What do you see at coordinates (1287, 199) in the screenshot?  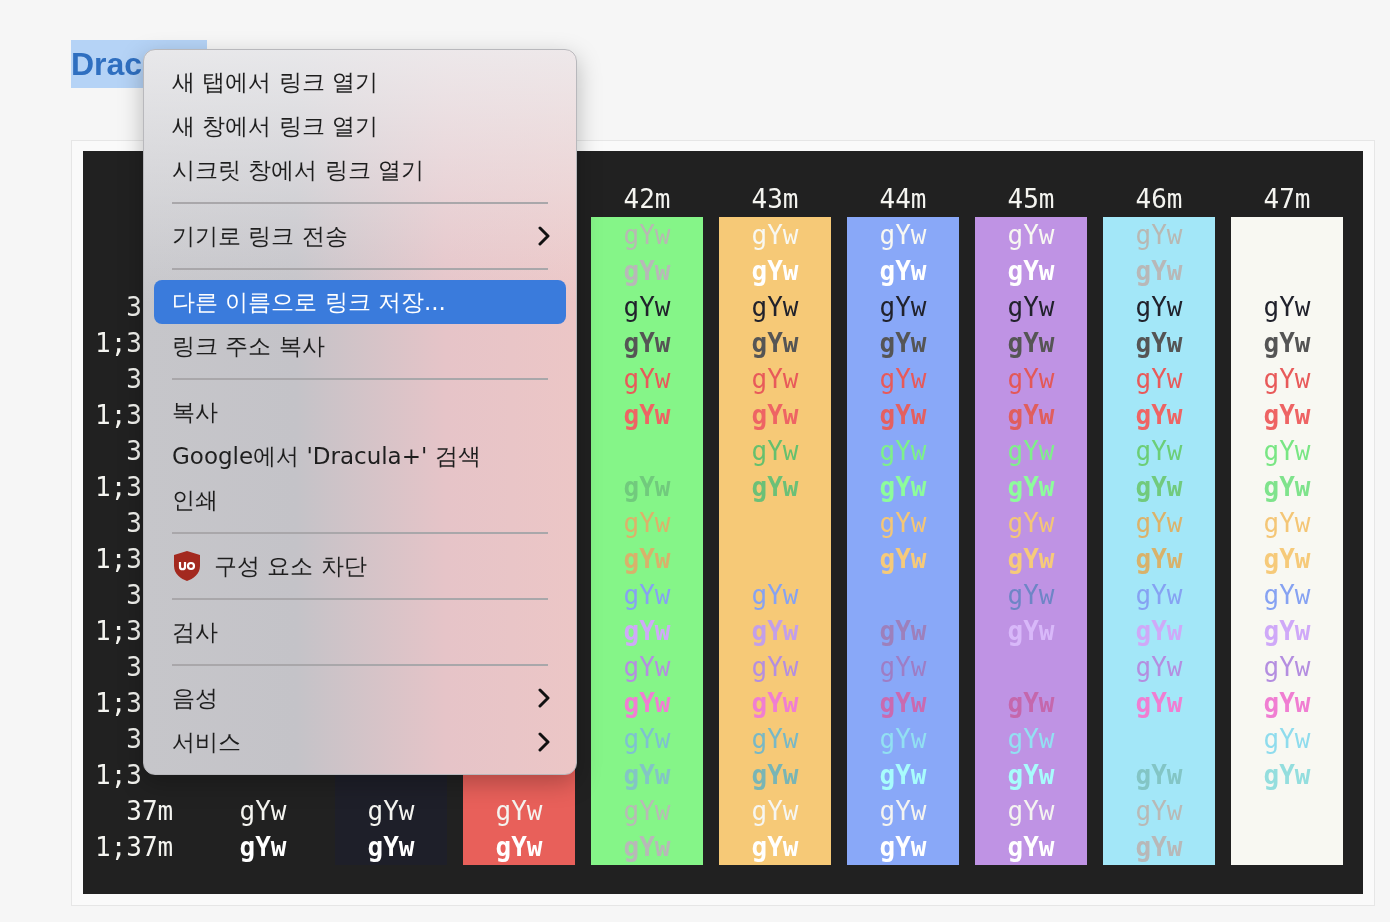 I see `column-header: 47m` at bounding box center [1287, 199].